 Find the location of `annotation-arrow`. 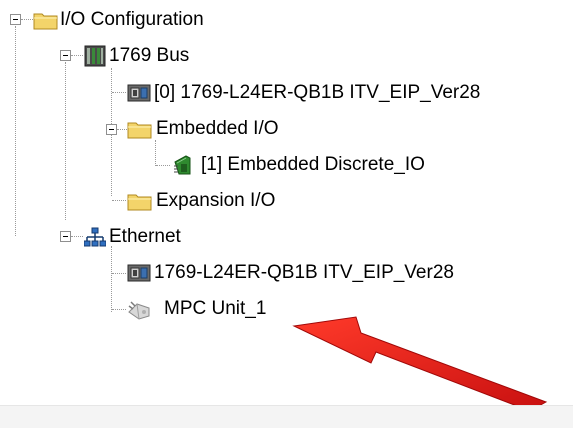

annotation-arrow is located at coordinates (420, 364).